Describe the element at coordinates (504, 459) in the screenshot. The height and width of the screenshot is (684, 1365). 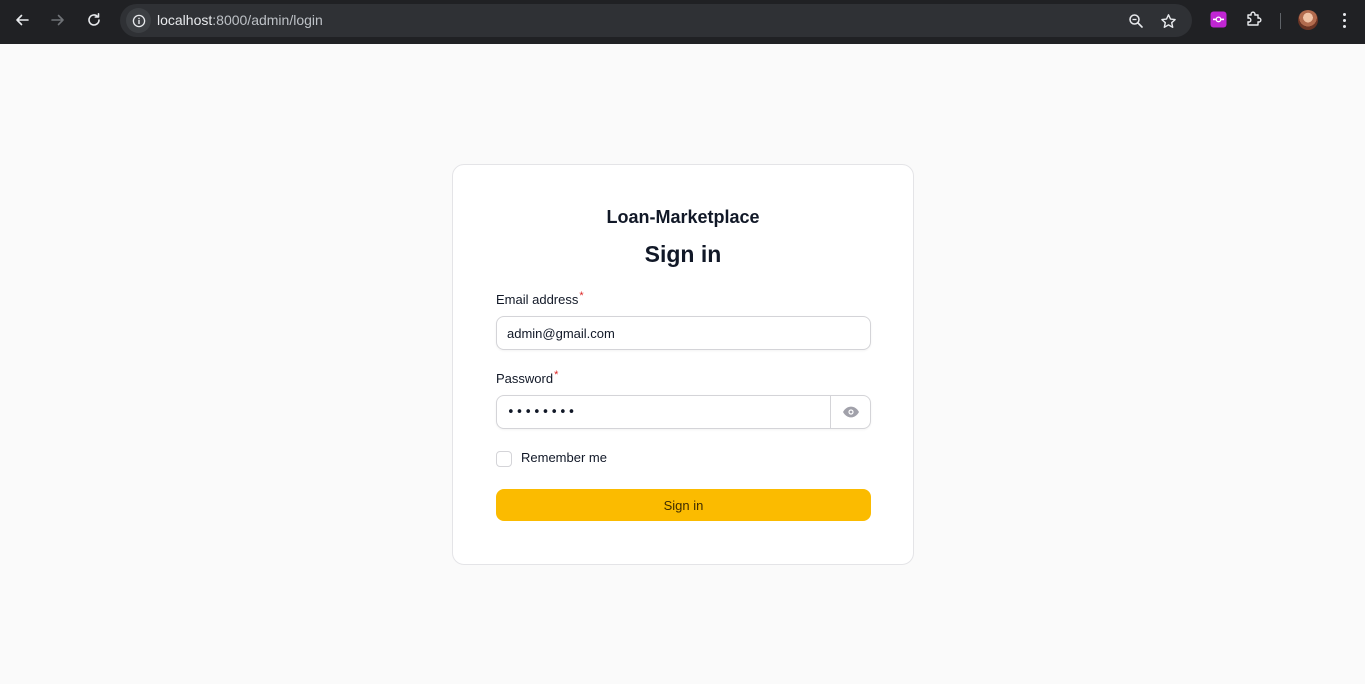
I see `remember-me-checkbox` at that location.